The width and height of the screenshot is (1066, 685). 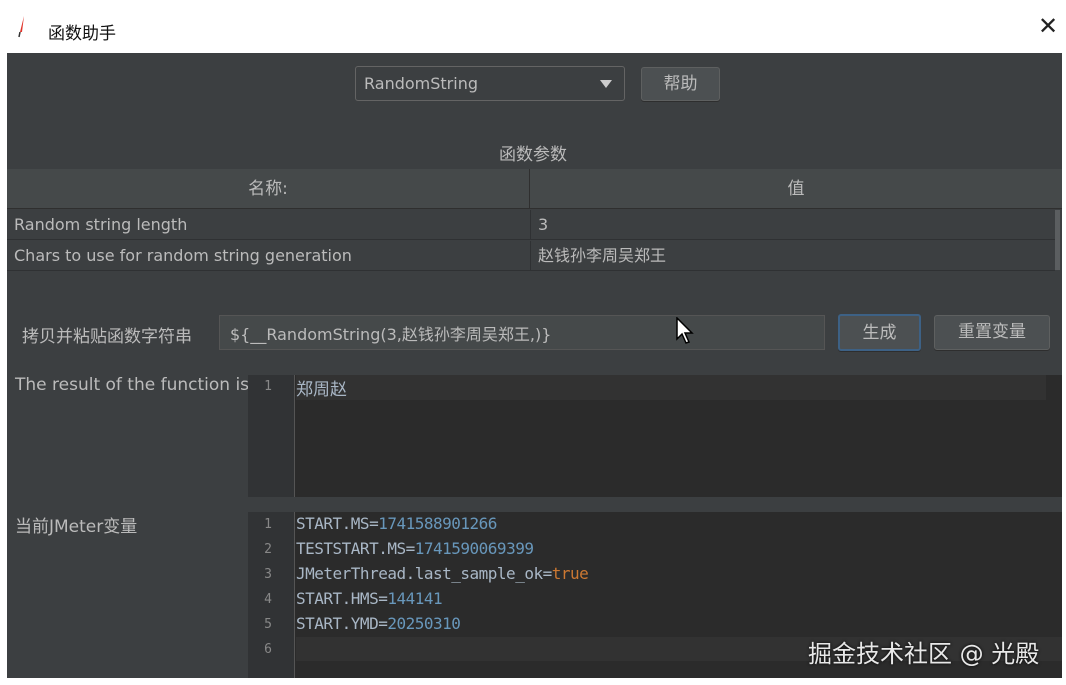 What do you see at coordinates (355, 548) in the screenshot?
I see `variable-key: TESTSTART.MS=` at bounding box center [355, 548].